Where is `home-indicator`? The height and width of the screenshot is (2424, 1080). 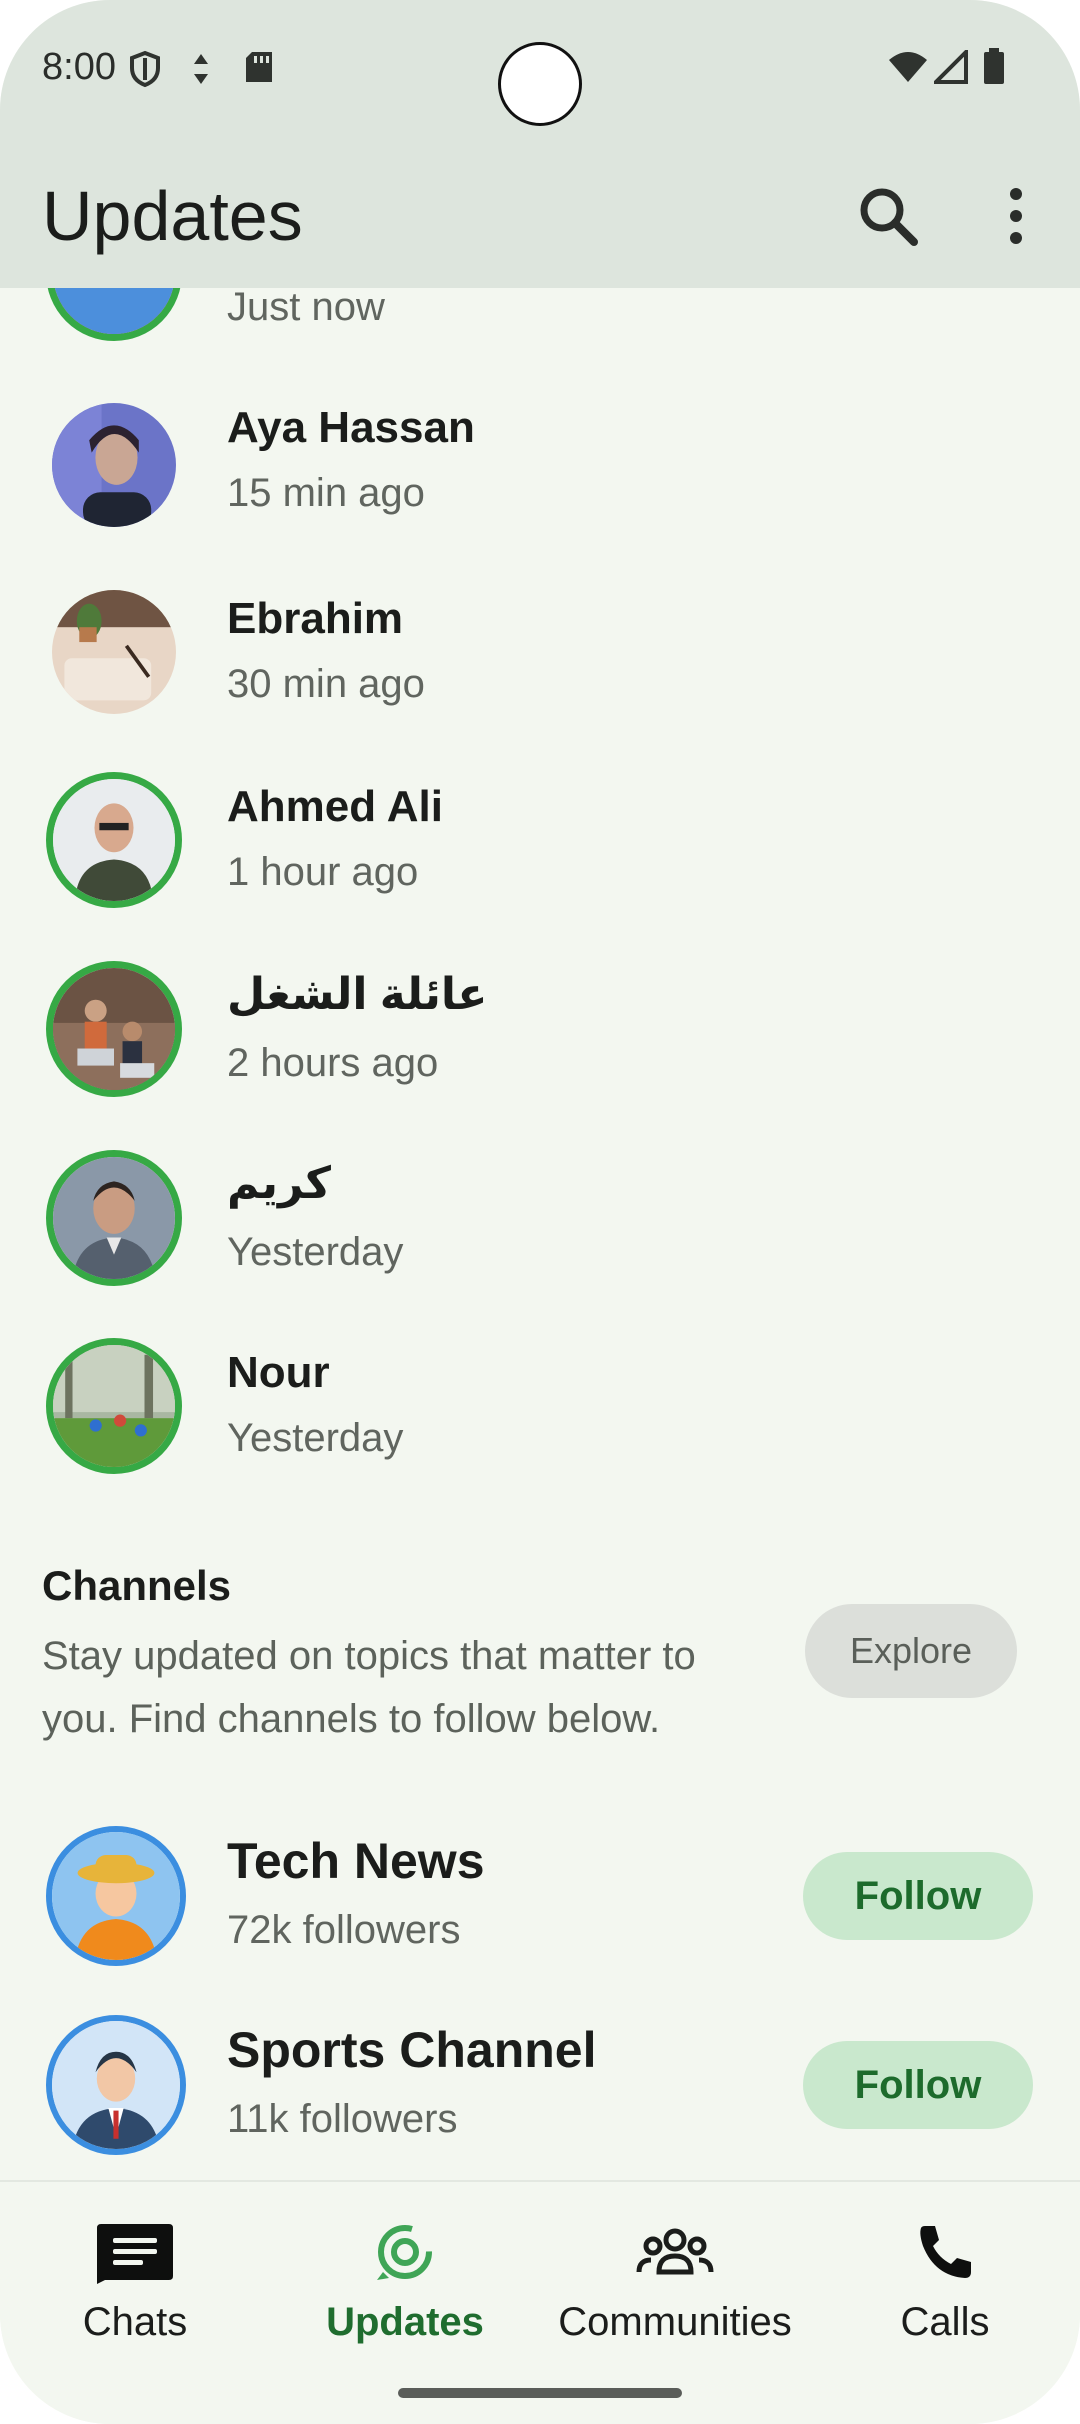 home-indicator is located at coordinates (540, 2393).